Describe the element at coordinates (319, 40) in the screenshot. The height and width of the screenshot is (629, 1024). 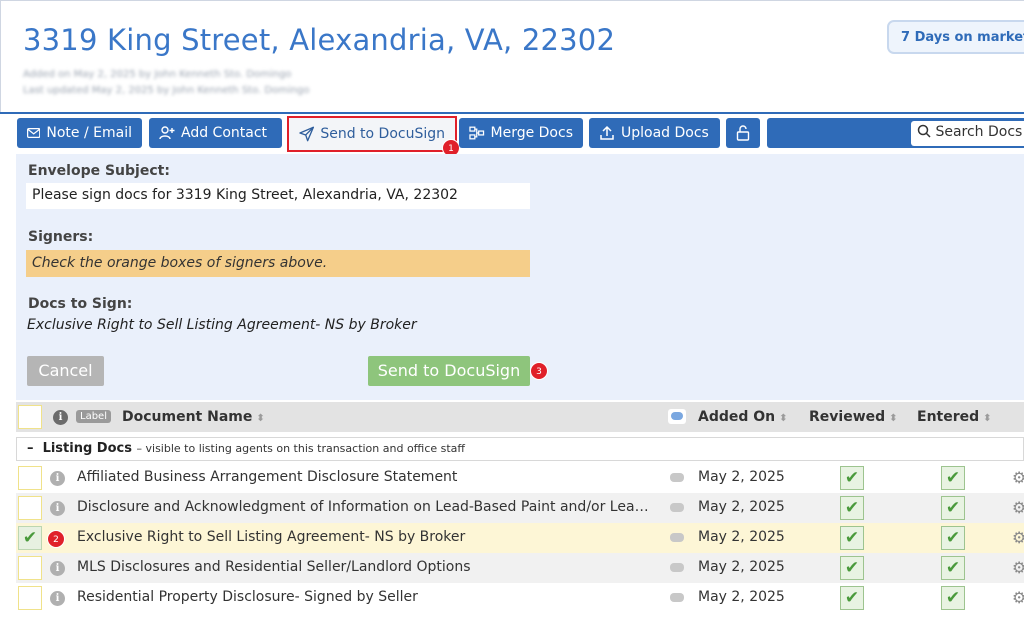
I see `property-address-title: 3319 King Street, Alexandria, VA, 22302` at that location.